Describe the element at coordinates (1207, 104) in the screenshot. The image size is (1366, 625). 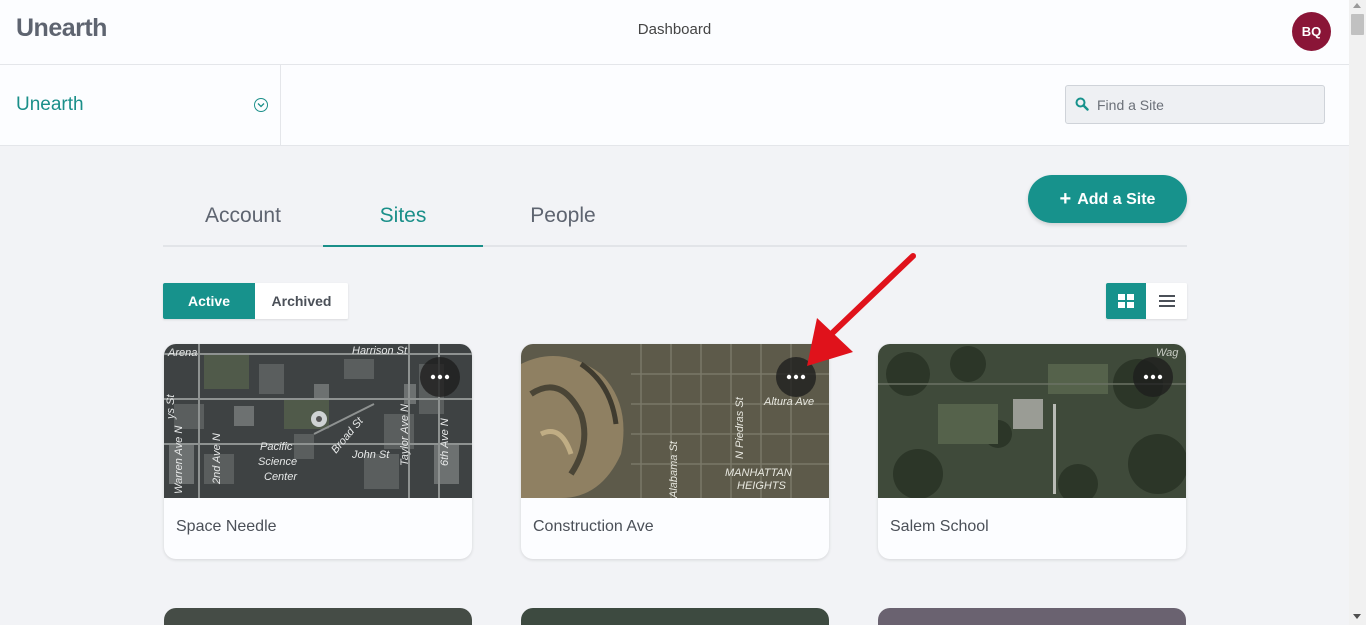
I see `search-input` at that location.